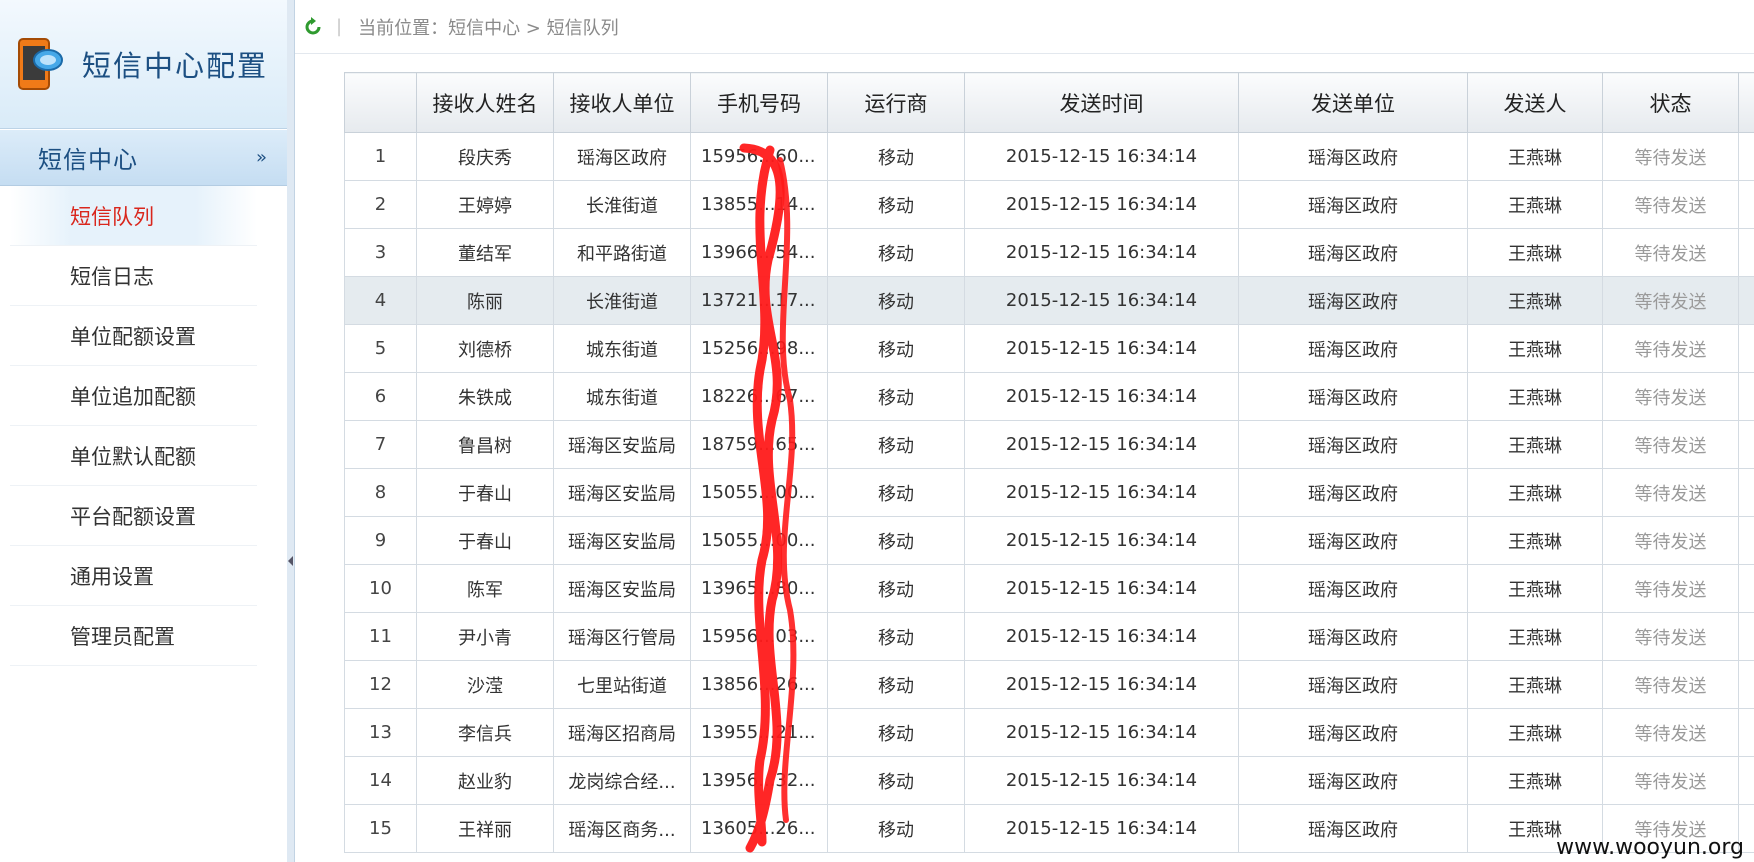  I want to click on table-cell-idx: 11, so click(380, 636).